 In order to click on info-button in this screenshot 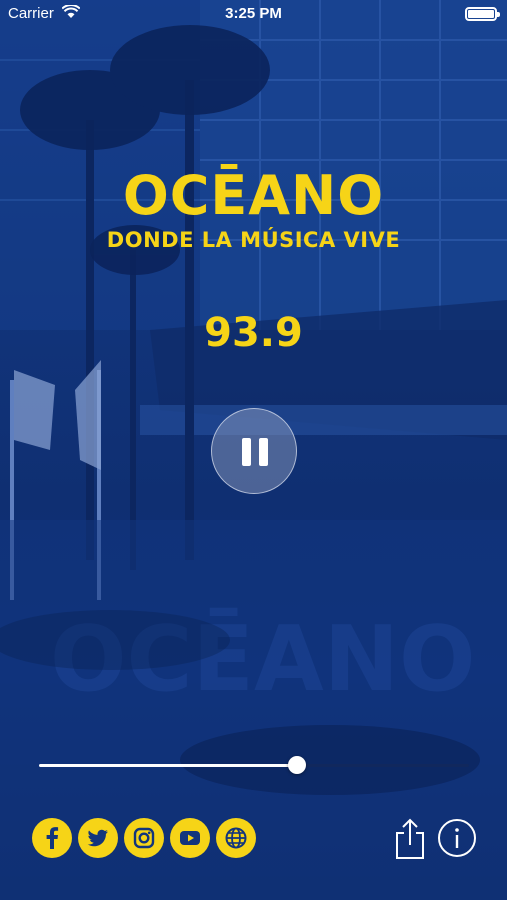, I will do `click(457, 838)`.